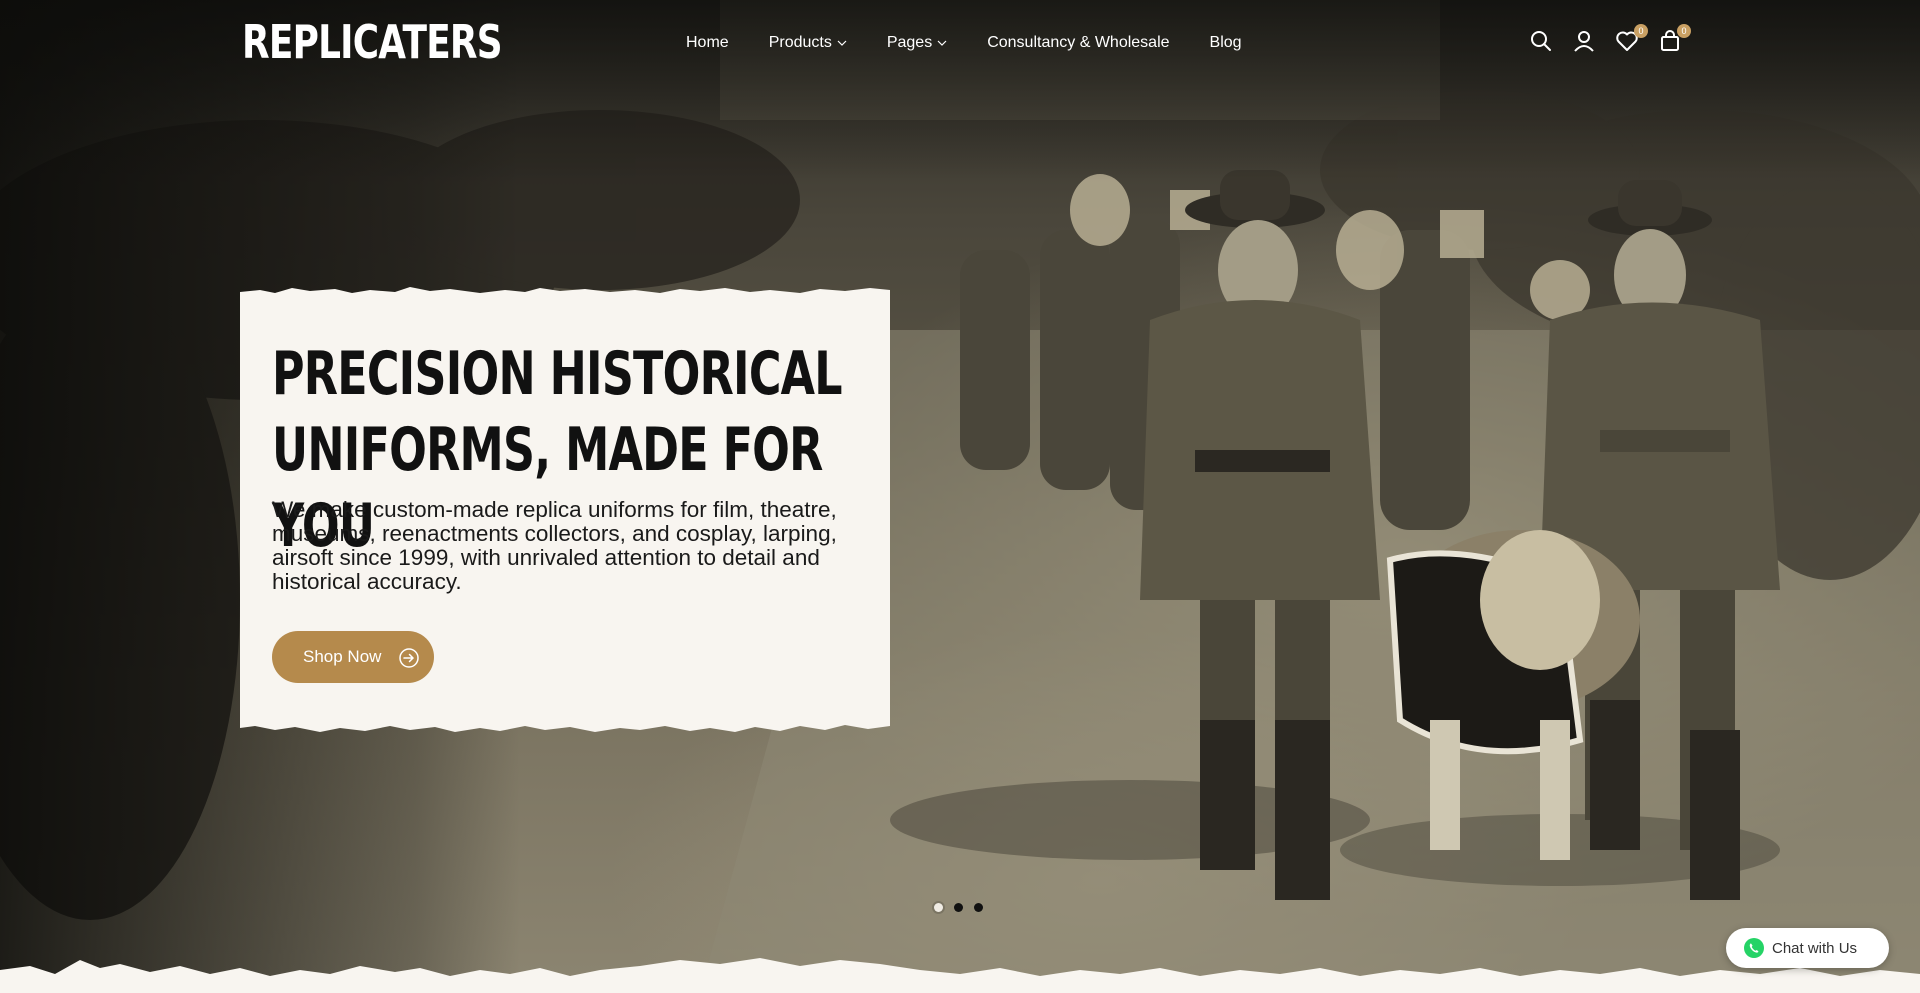 Image resolution: width=1920 pixels, height=993 pixels. I want to click on shop-now-label: Shop Now, so click(342, 656).